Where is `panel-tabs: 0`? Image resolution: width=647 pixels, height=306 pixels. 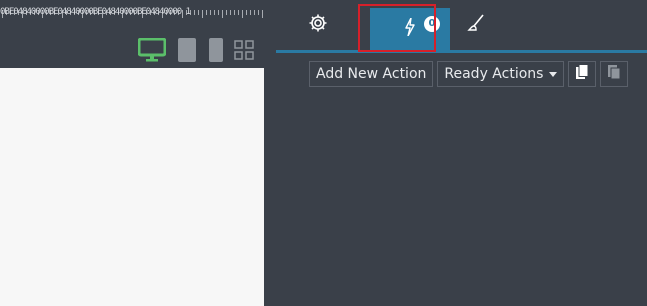
panel-tabs: 0 is located at coordinates (461, 25).